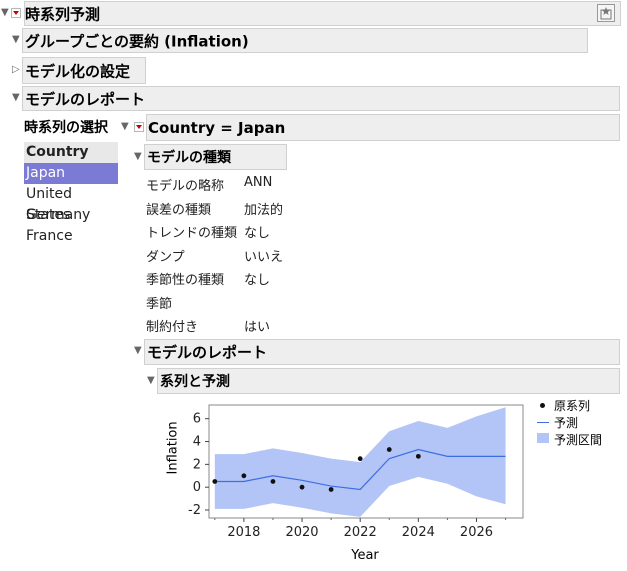 This screenshot has height=571, width=627. What do you see at coordinates (185, 186) in the screenshot?
I see `model-abbrev-label: モデルの略称` at bounding box center [185, 186].